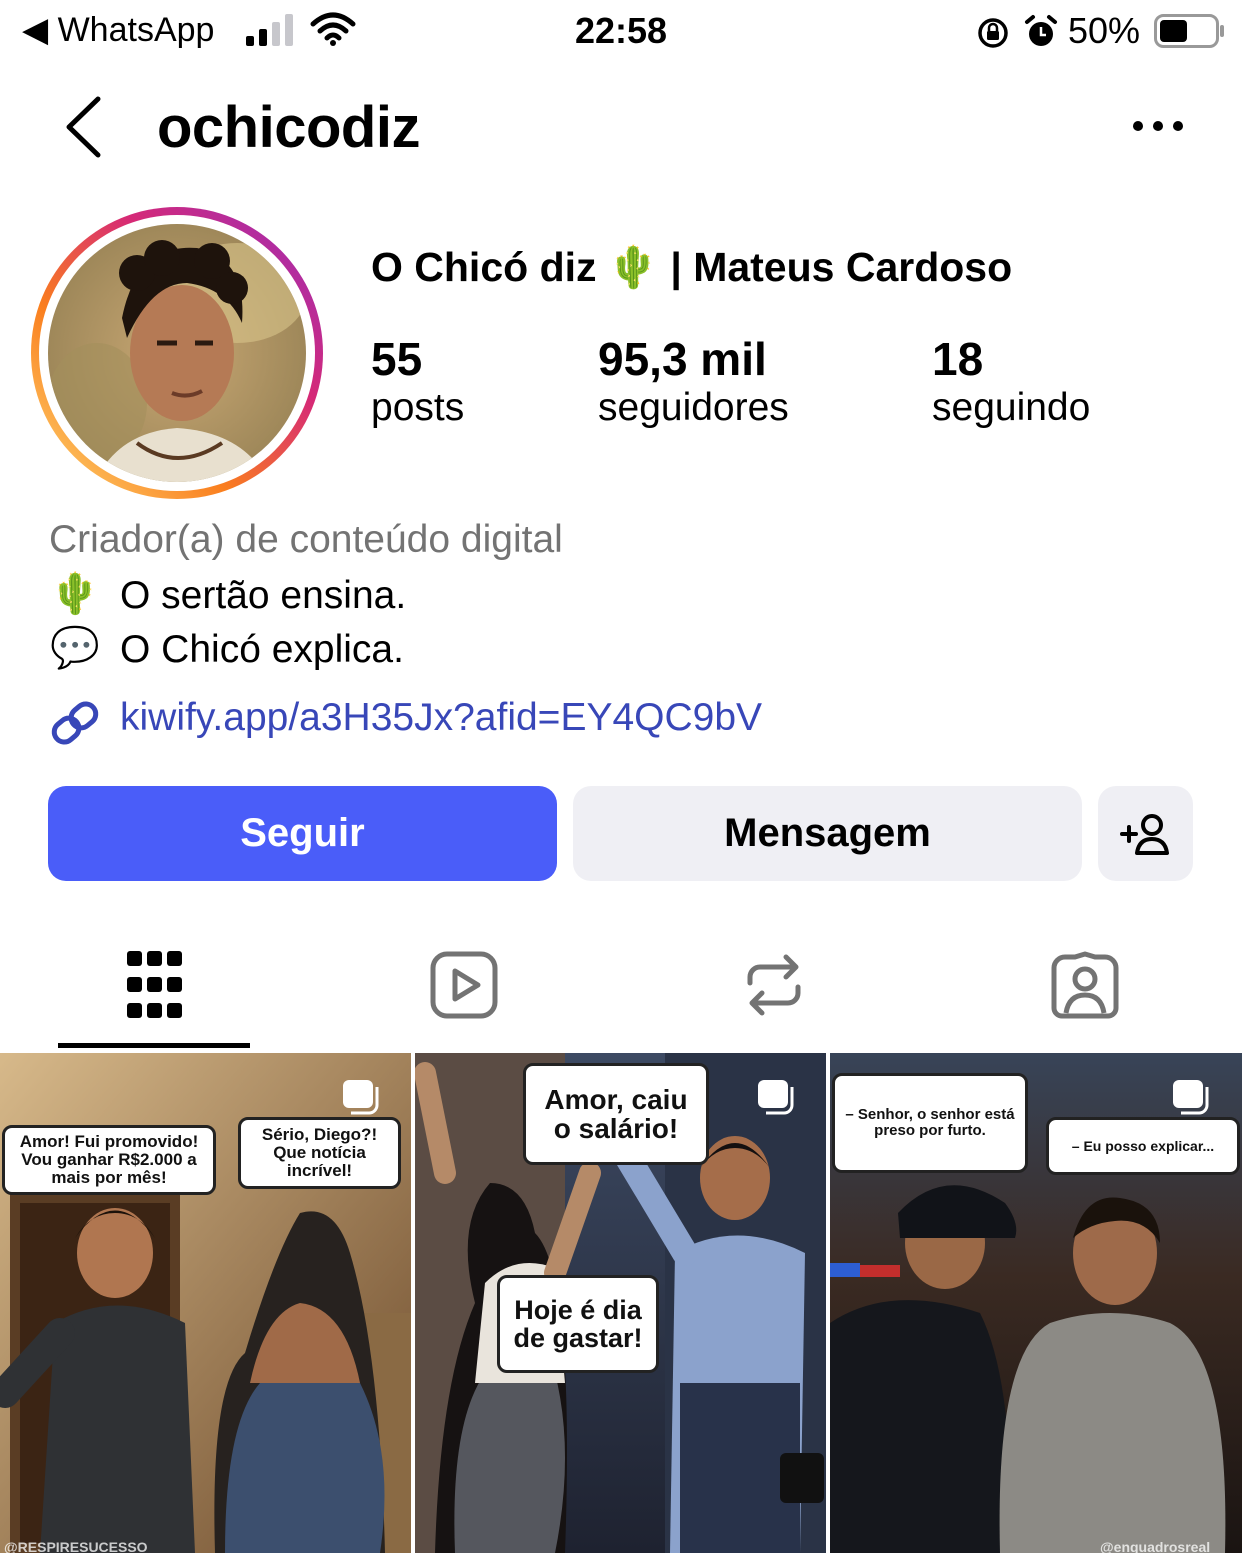 Image resolution: width=1242 pixels, height=1553 pixels. I want to click on add-user-icon, so click(1144, 834).